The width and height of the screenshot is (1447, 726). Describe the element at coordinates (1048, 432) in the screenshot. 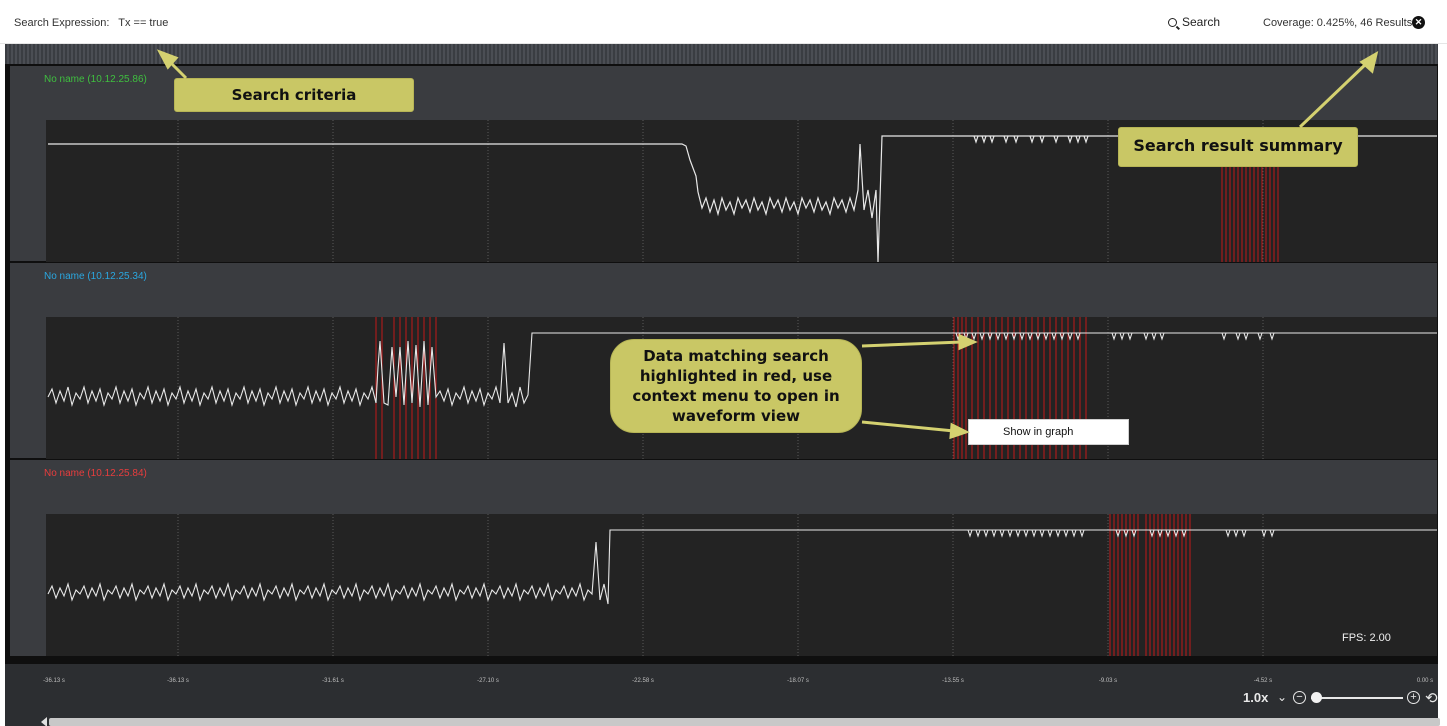

I see `context-menu-show-in-graph: Show in graph` at that location.